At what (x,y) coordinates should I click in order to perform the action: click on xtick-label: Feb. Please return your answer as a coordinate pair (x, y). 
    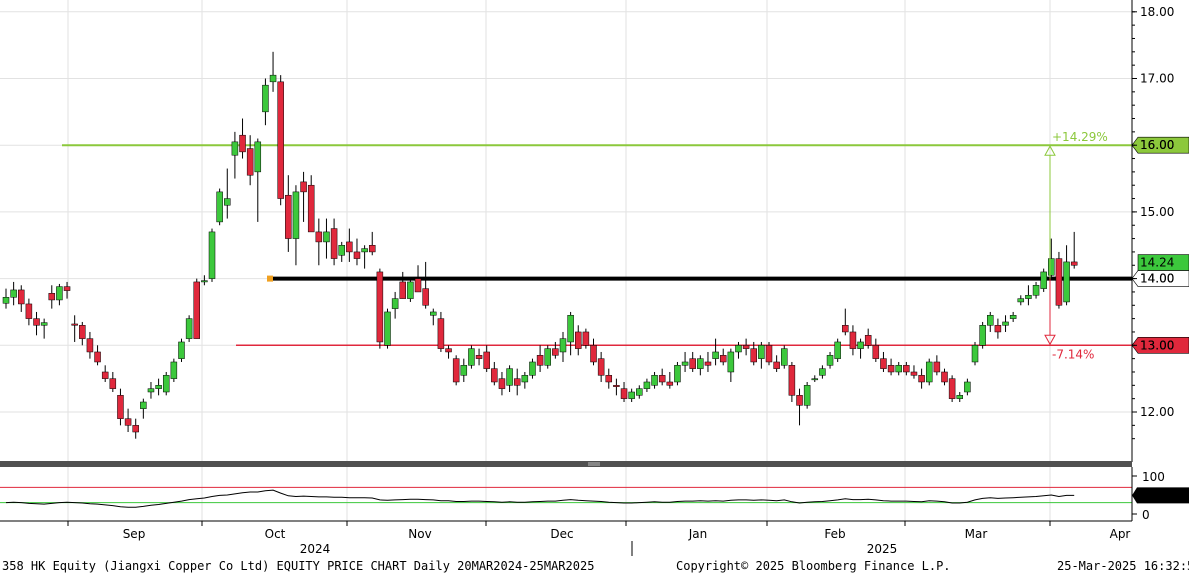
    Looking at the image, I should click on (834, 534).